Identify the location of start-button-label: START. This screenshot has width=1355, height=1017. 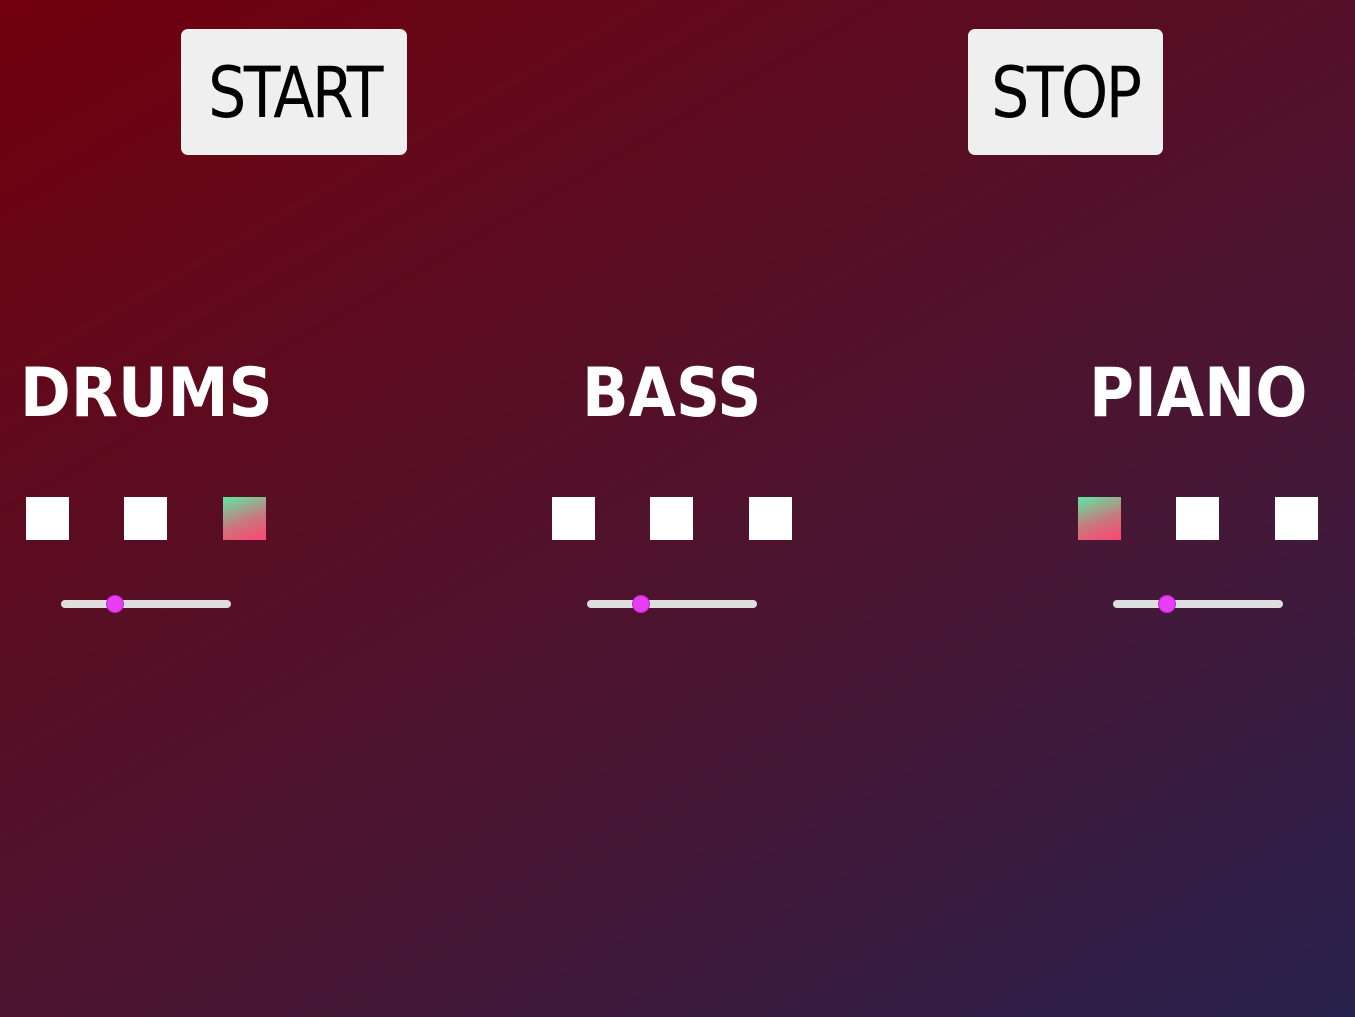
(295, 93).